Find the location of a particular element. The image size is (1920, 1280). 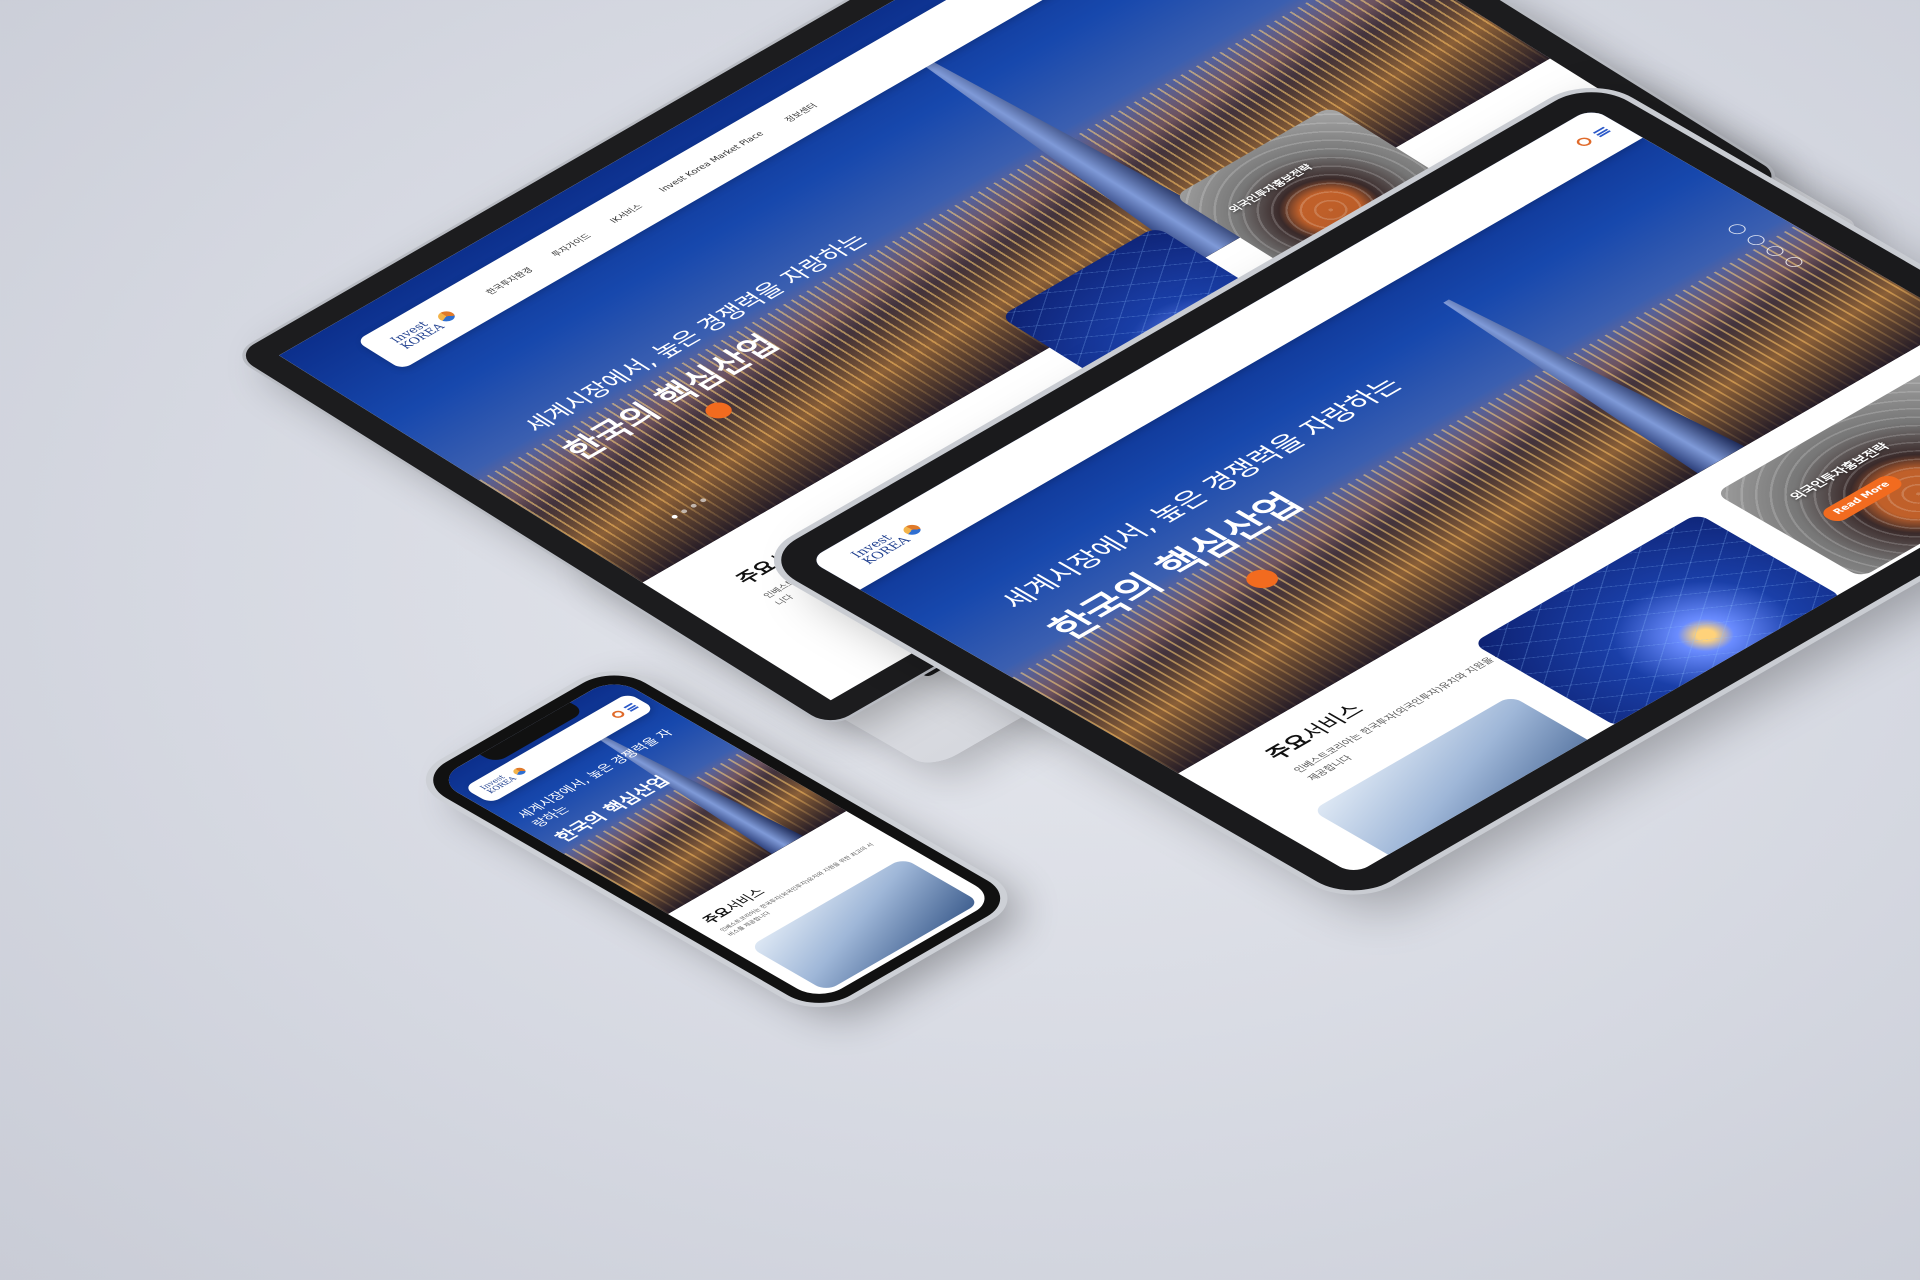

site-logo: Invest KOREA is located at coordinates (424, 329).